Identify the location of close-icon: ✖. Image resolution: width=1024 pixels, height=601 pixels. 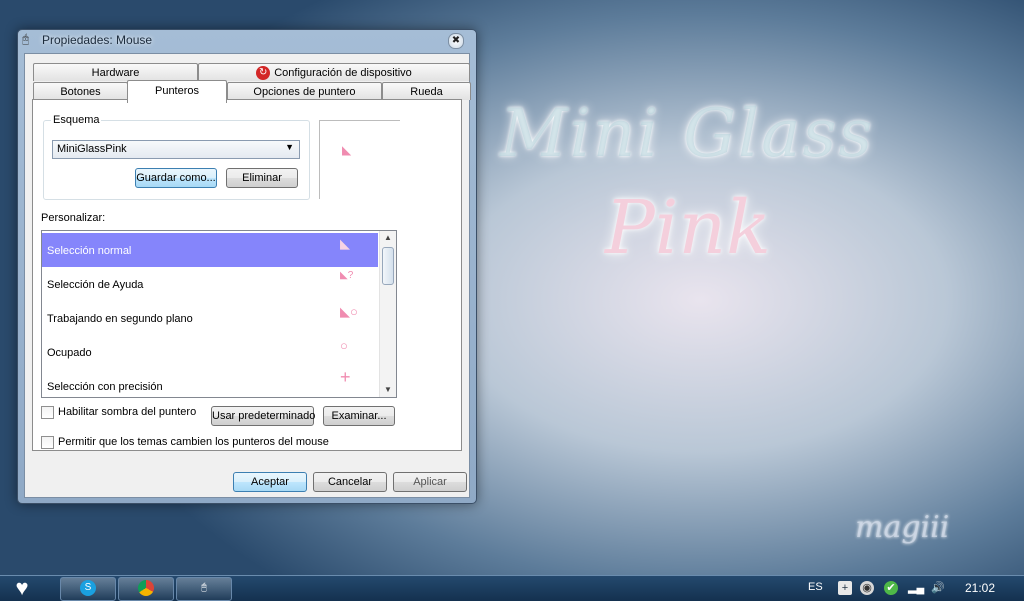
(456, 40).